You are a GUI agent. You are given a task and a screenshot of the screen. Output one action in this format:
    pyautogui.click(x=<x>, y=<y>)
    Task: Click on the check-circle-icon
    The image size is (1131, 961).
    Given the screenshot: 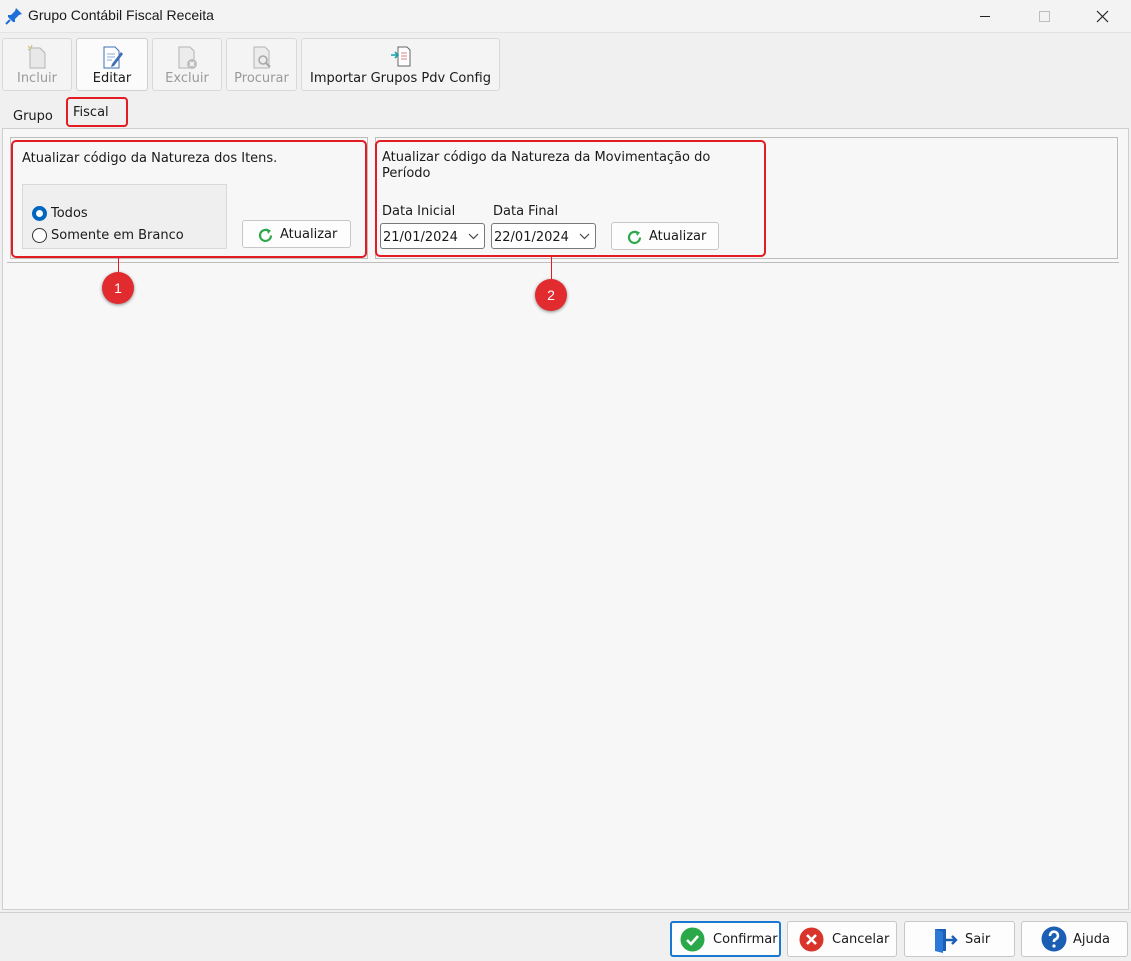 What is the action you would take?
    pyautogui.click(x=692, y=939)
    